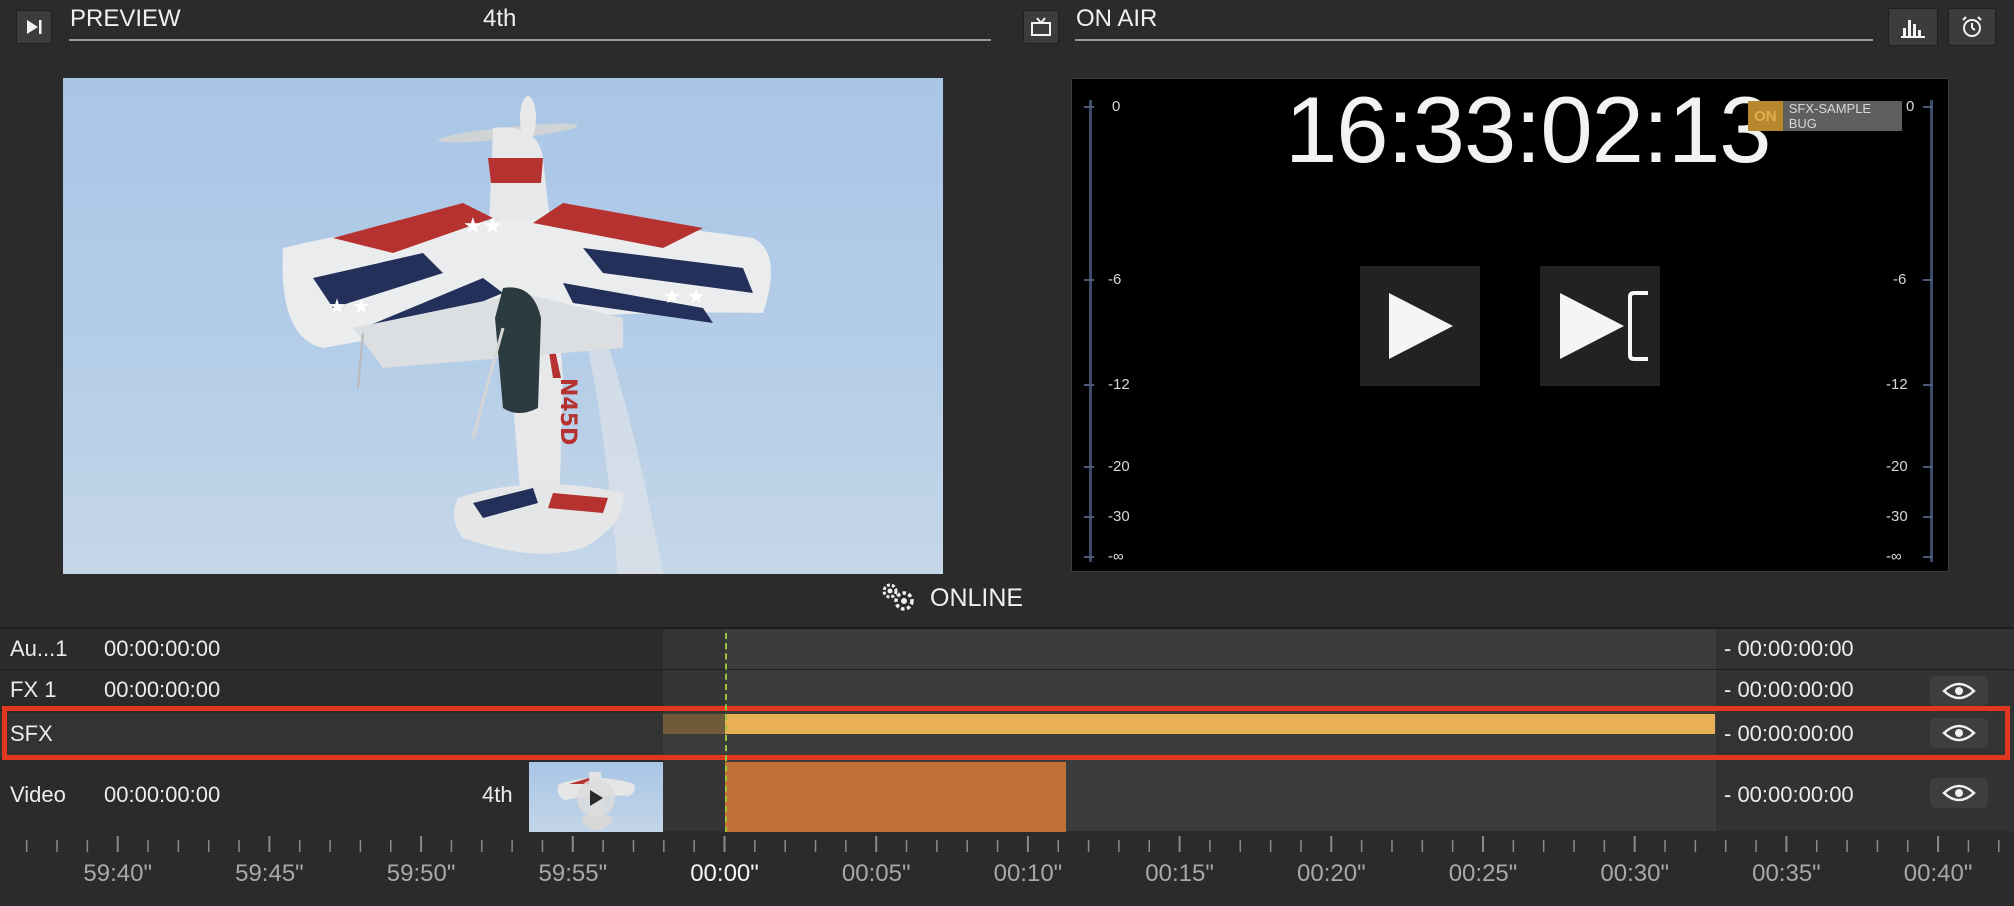  I want to click on video-clip-name: 4th, so click(497, 794).